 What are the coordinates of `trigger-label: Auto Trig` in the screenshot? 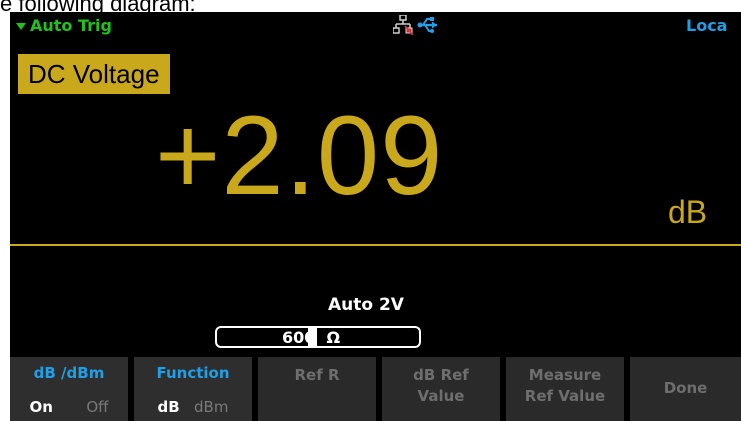 It's located at (71, 25).